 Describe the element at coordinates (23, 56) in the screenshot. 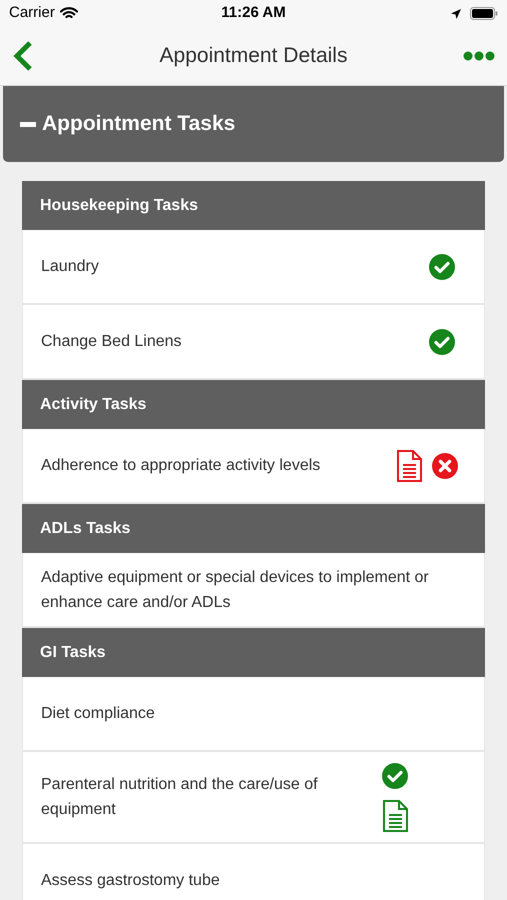

I see `back-button` at that location.